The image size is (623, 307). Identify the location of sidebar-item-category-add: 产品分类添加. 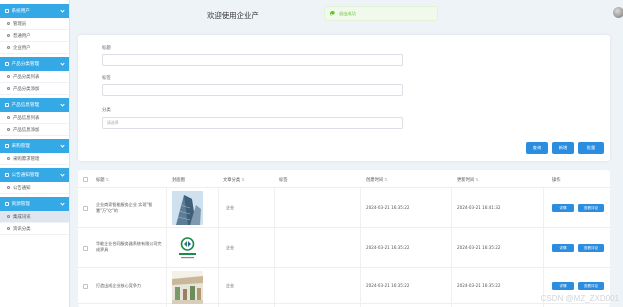
(34, 89).